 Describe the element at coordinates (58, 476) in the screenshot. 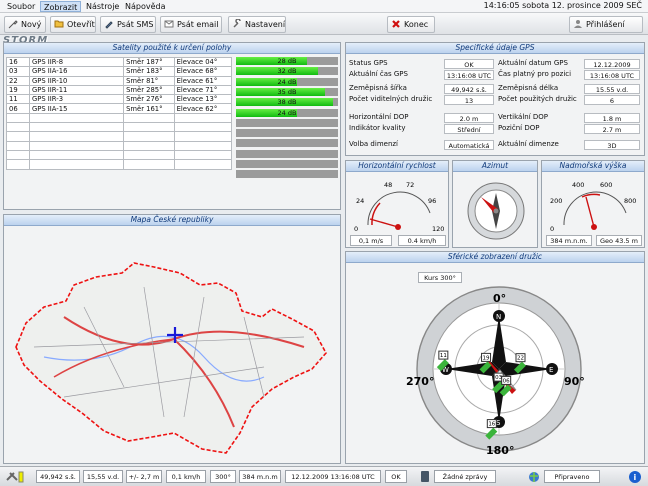

I see `status-lat: 49,942 s.š.` at that location.